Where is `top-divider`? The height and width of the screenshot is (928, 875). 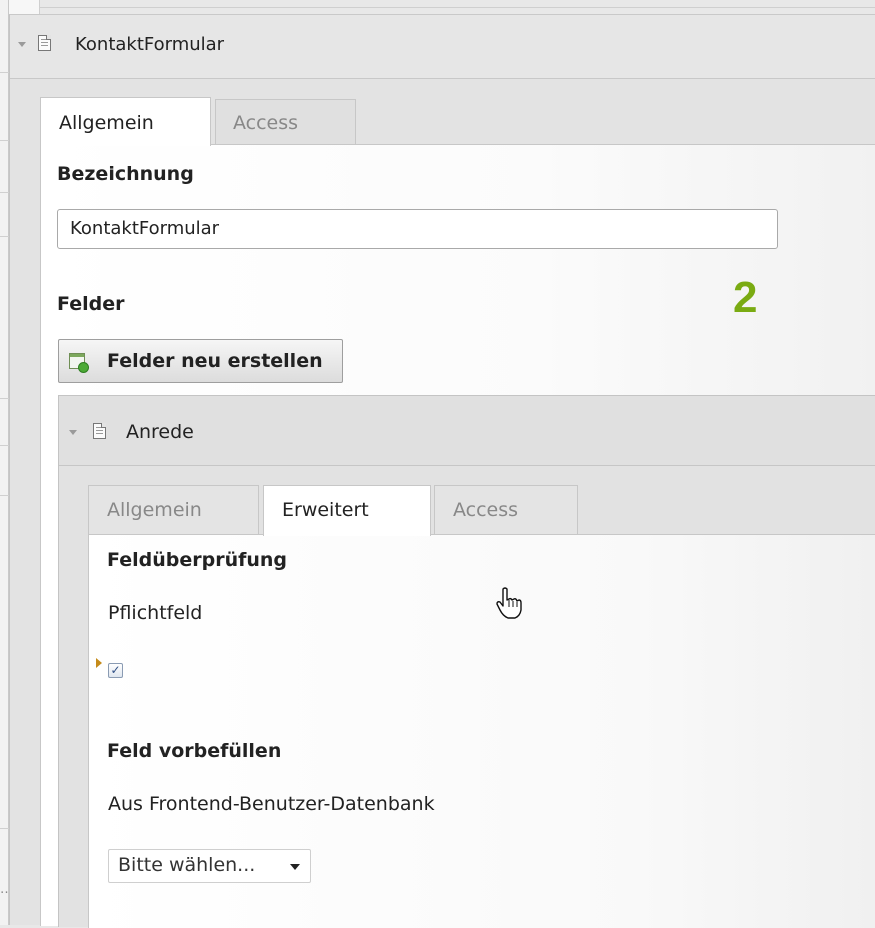 top-divider is located at coordinates (457, 7).